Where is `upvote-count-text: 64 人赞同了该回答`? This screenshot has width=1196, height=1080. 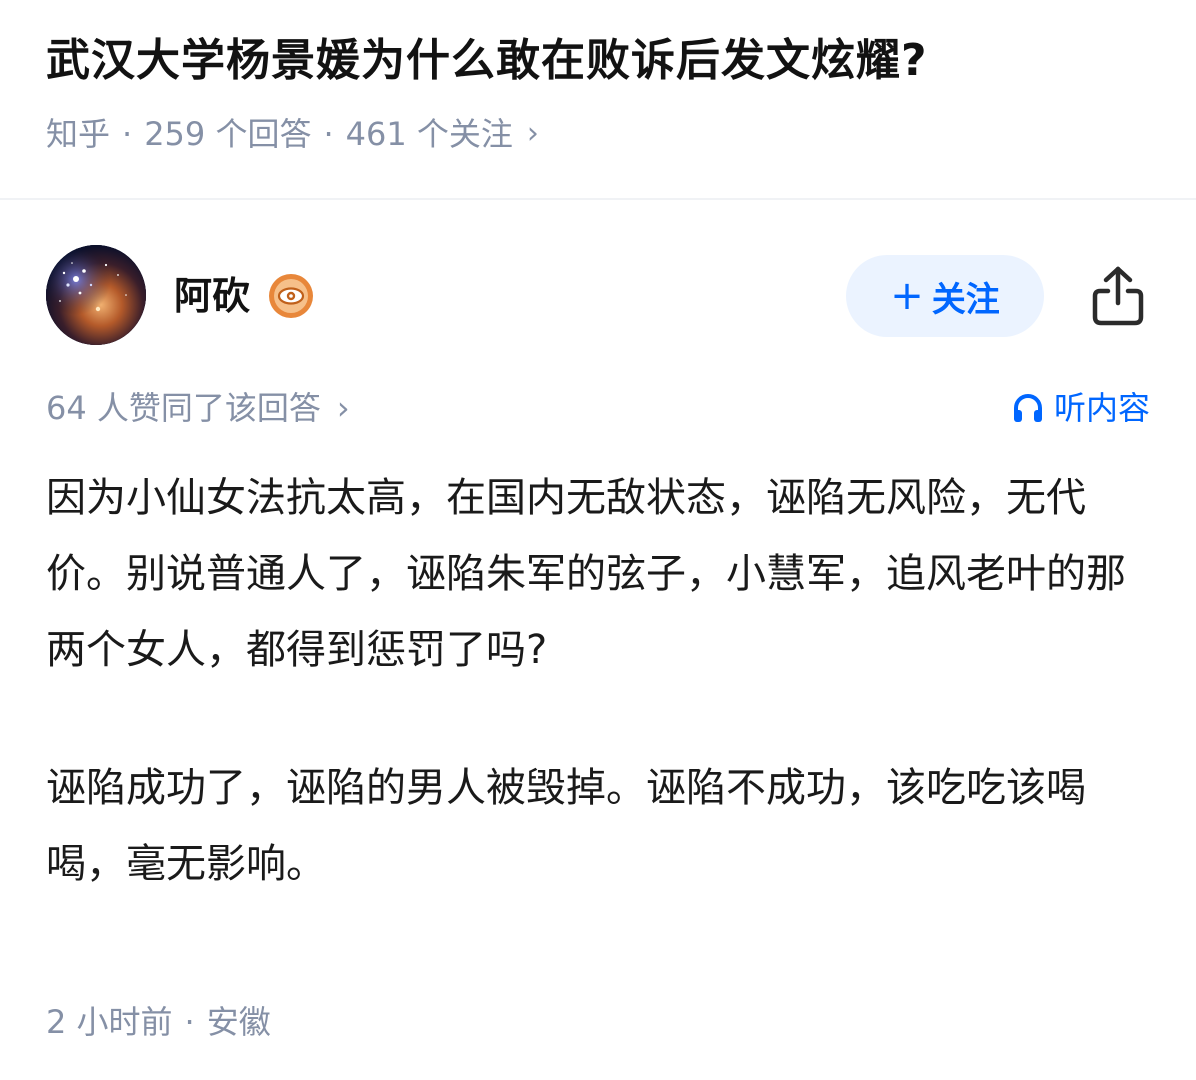
upvote-count-text: 64 人赞同了该回答 is located at coordinates (183, 408).